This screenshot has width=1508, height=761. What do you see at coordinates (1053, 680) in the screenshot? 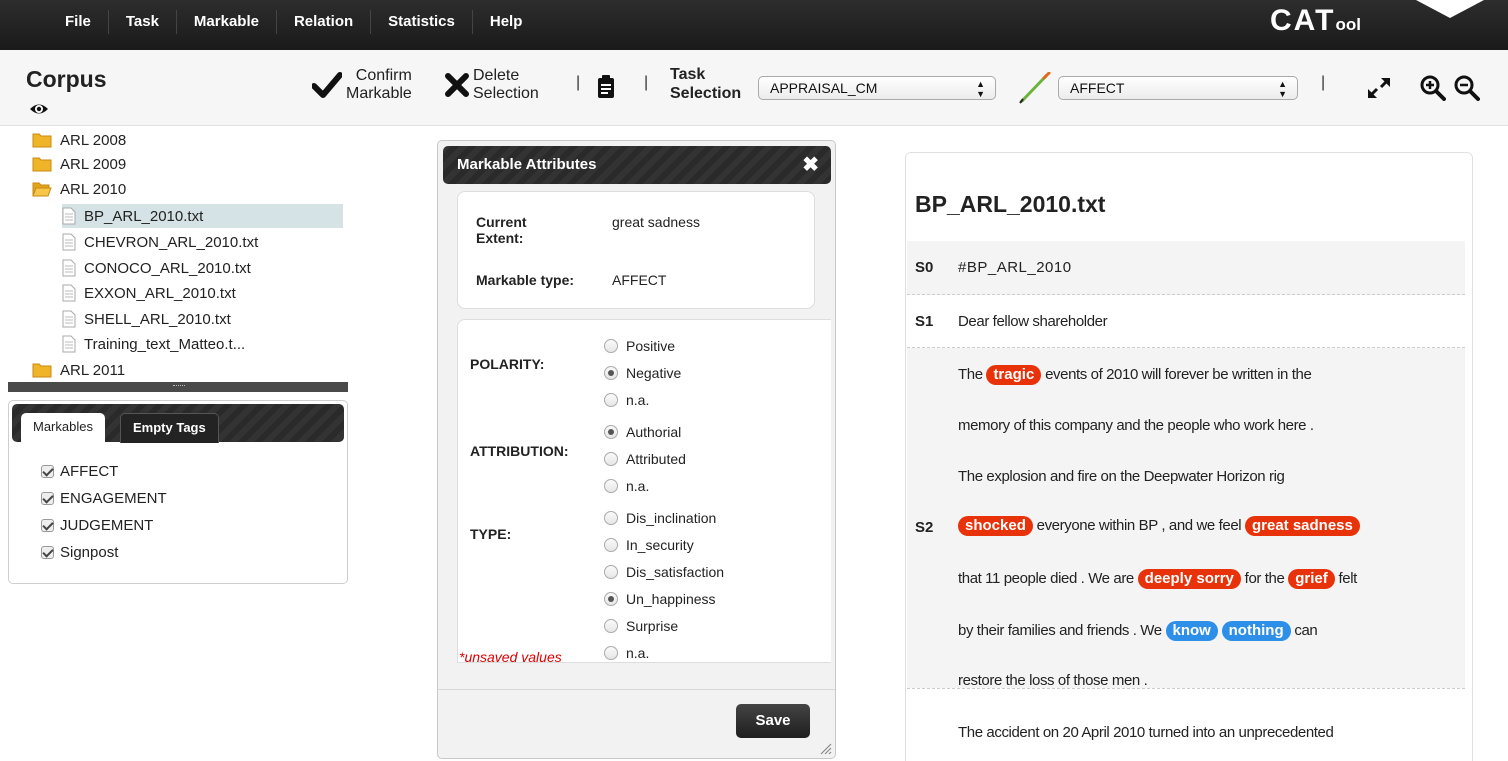
I see `text-line: restore the loss of those men .` at bounding box center [1053, 680].